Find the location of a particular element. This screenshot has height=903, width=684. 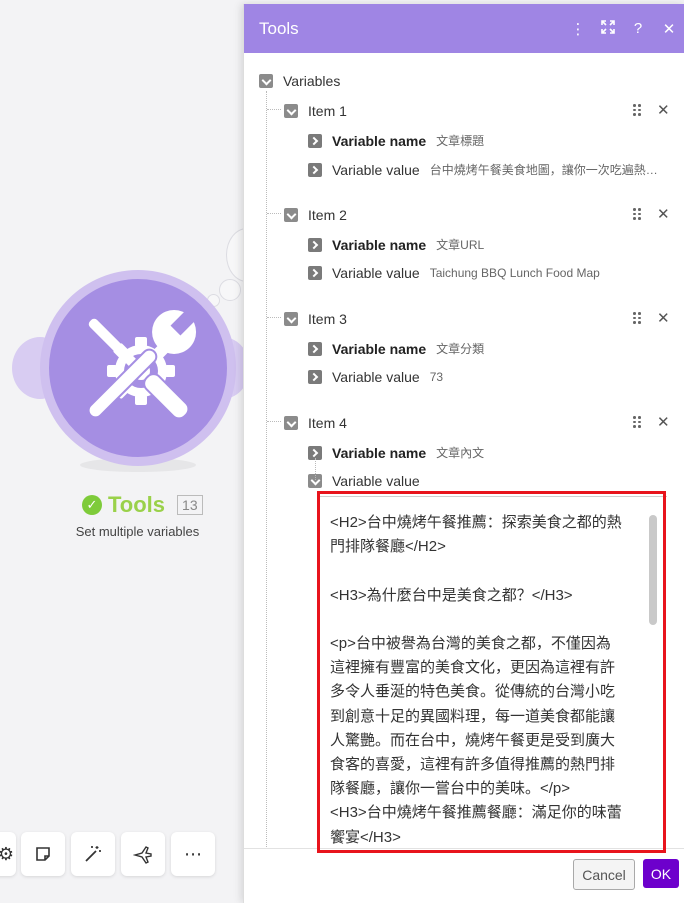

thought-bubble-small is located at coordinates (230, 290).